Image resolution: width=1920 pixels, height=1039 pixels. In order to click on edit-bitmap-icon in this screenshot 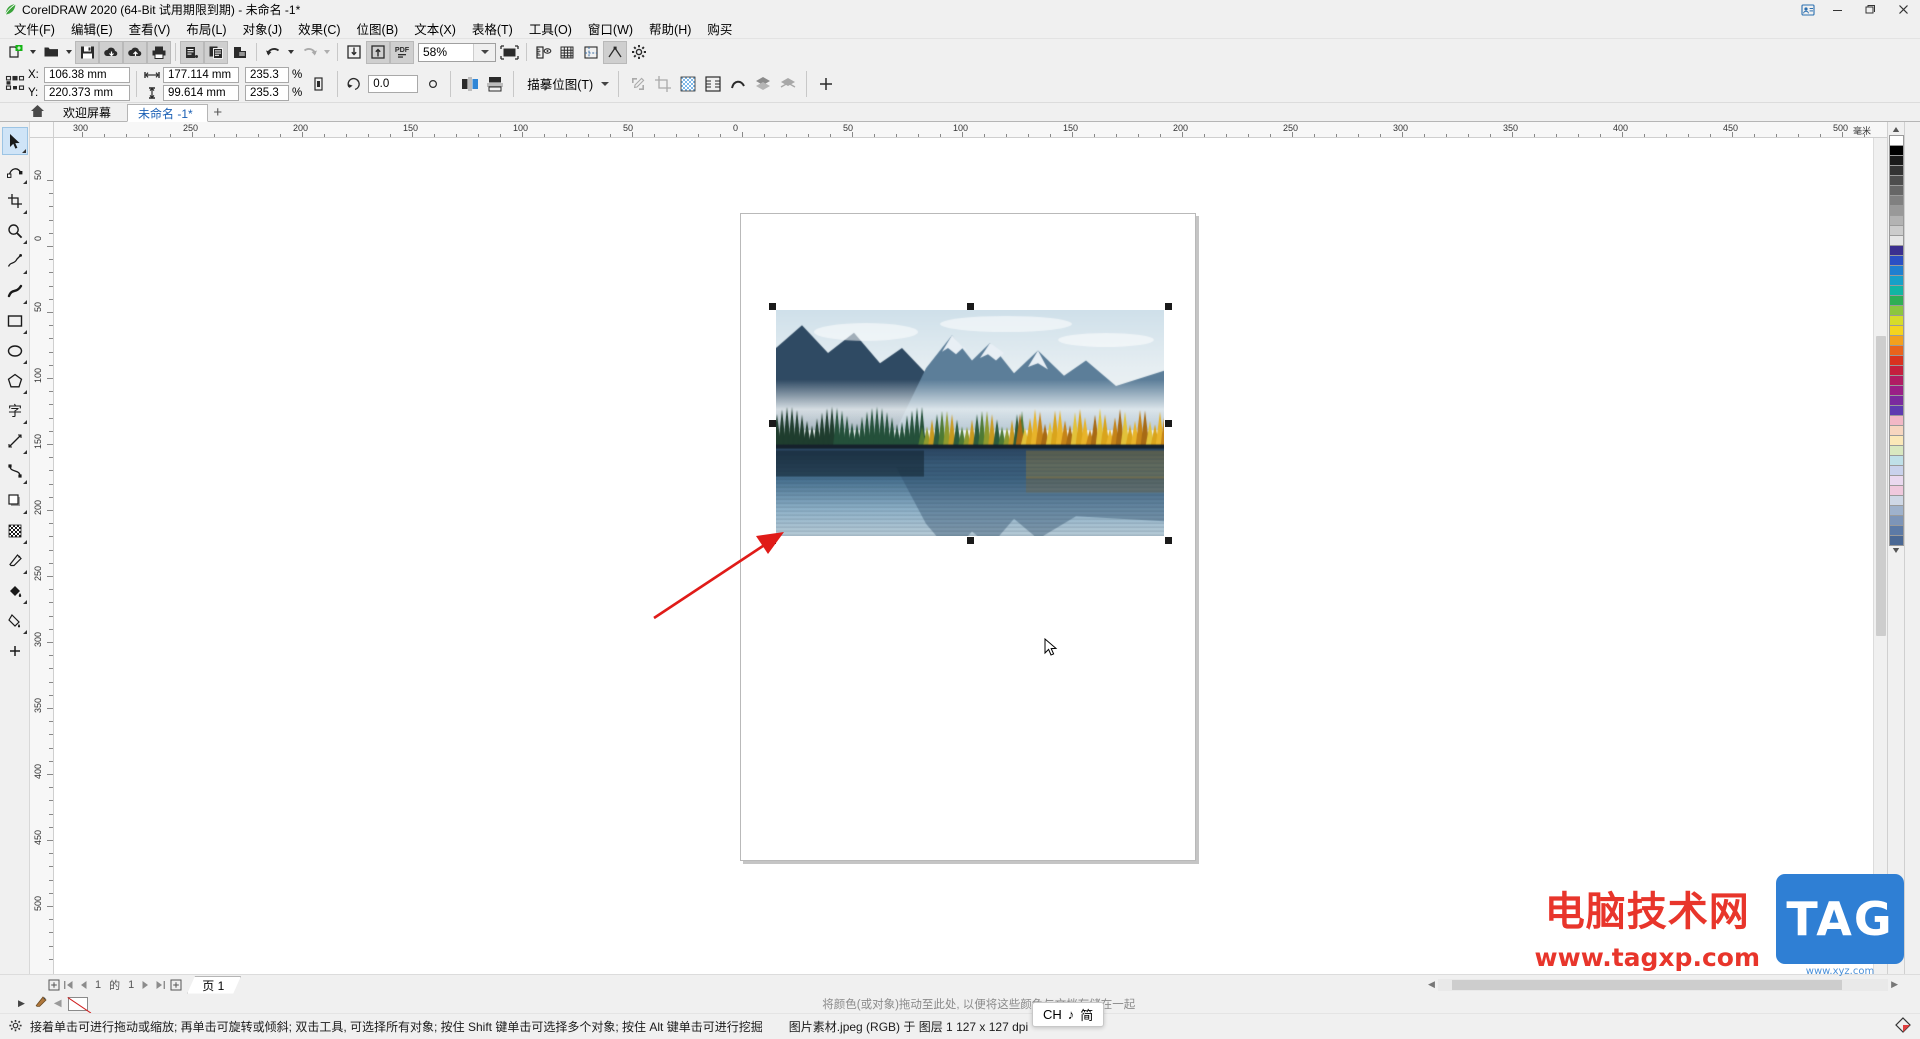, I will do `click(637, 84)`.